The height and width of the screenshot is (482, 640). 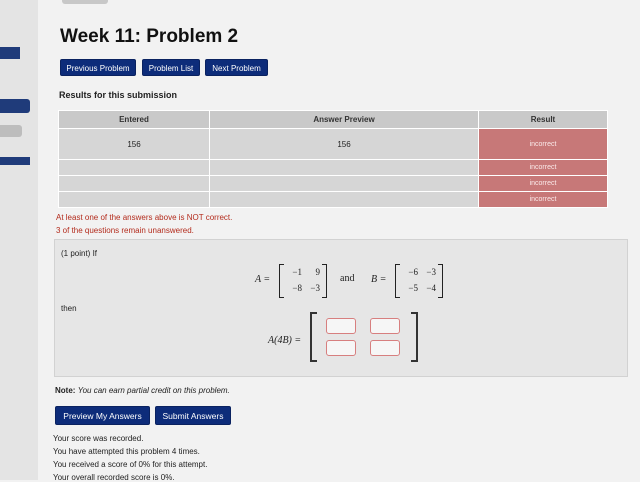 I want to click on answer-input-r2c2, so click(x=385, y=348).